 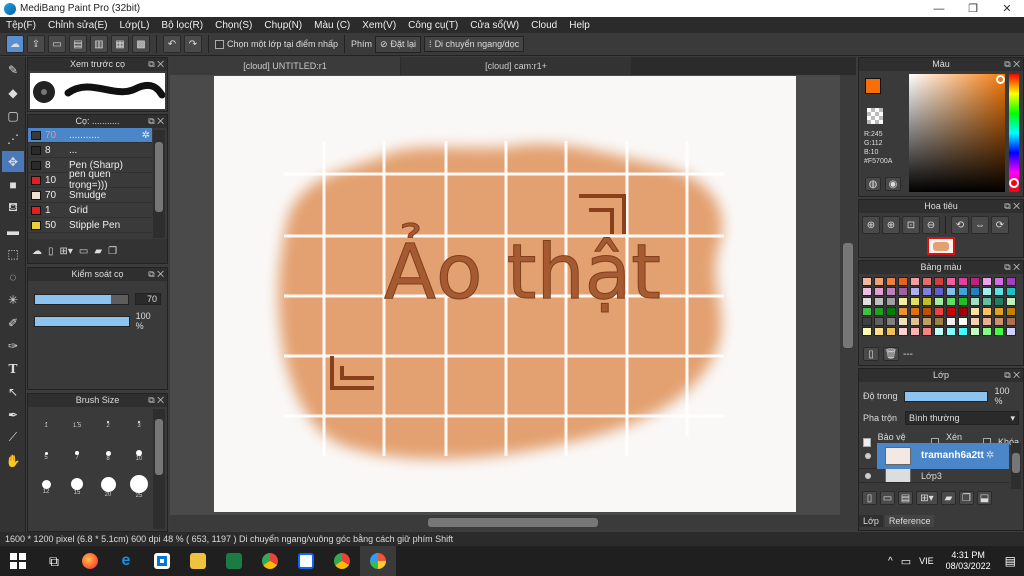 What do you see at coordinates (13, 322) in the screenshot?
I see `select-pen-tool-icon: ✐` at bounding box center [13, 322].